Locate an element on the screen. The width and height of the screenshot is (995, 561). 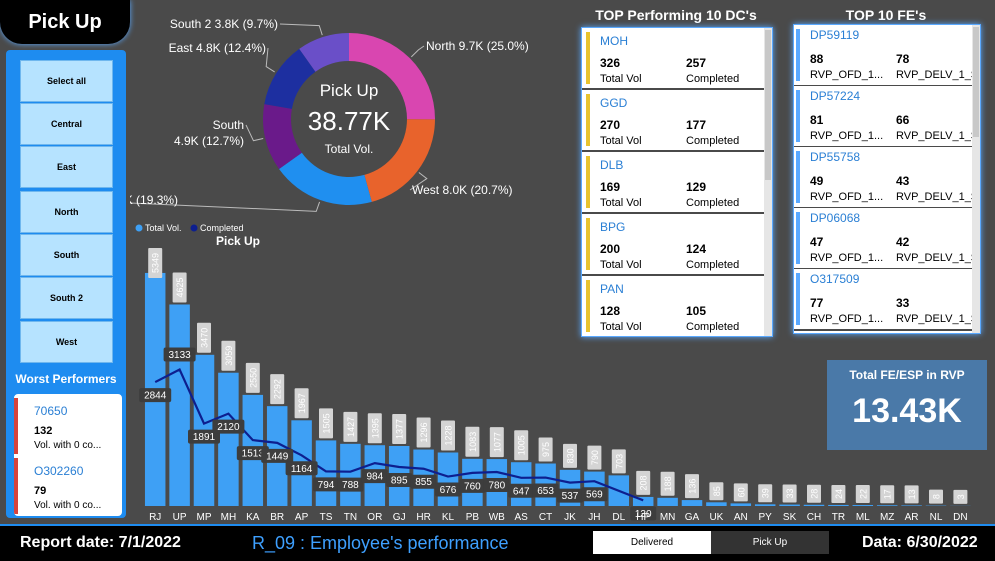
bar-value-label: 1377 is located at coordinates (400, 429).